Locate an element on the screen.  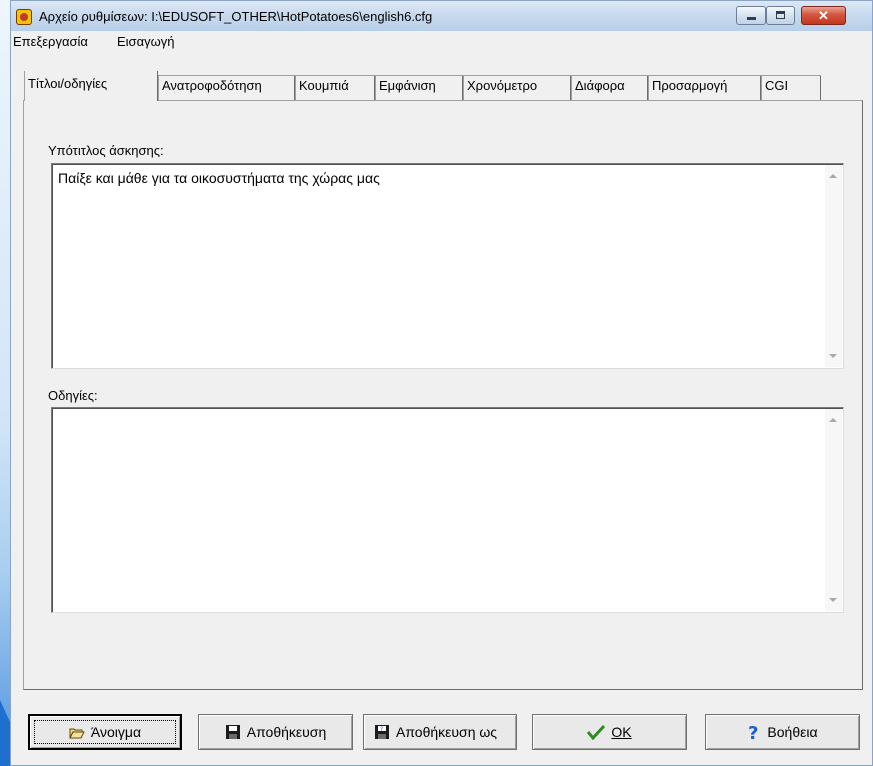
tab-label: Ανατροφοδότηση is located at coordinates (212, 85).